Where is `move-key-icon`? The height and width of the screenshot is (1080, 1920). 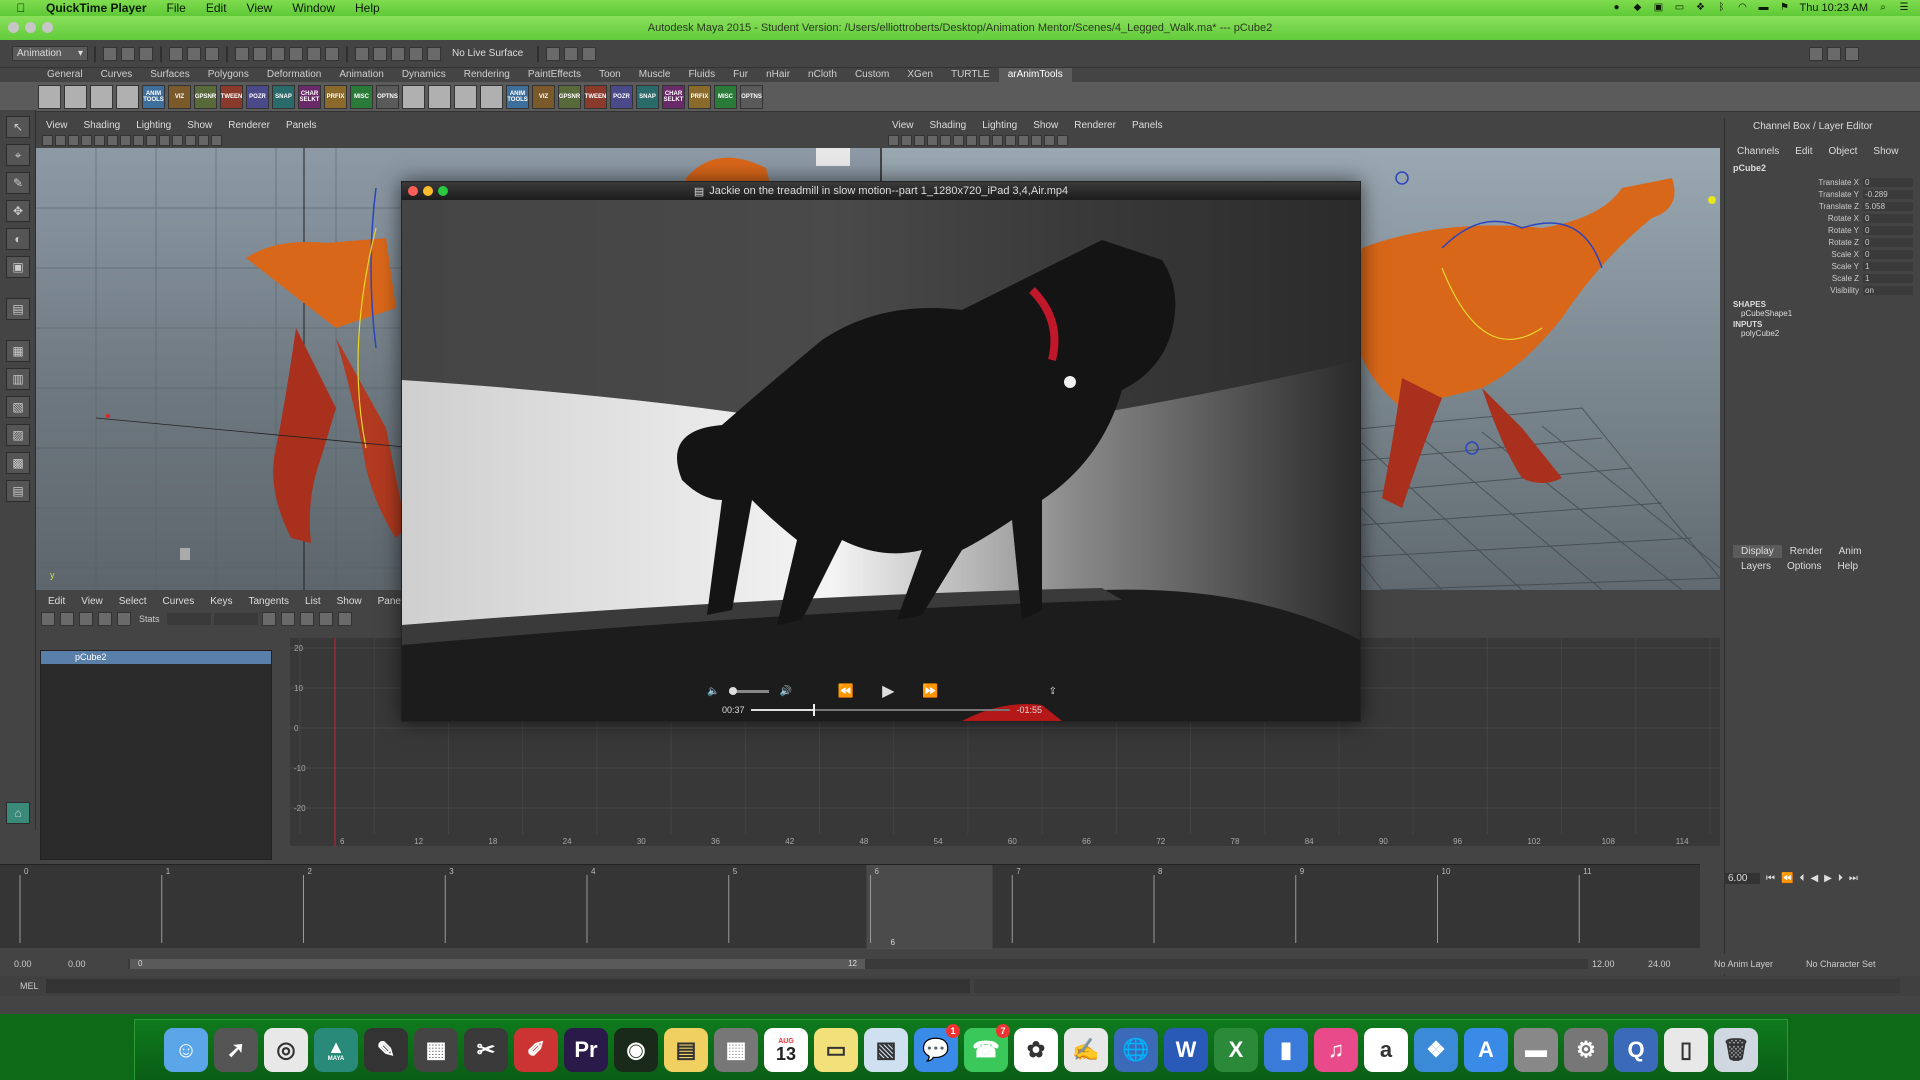 move-key-icon is located at coordinates (48, 619).